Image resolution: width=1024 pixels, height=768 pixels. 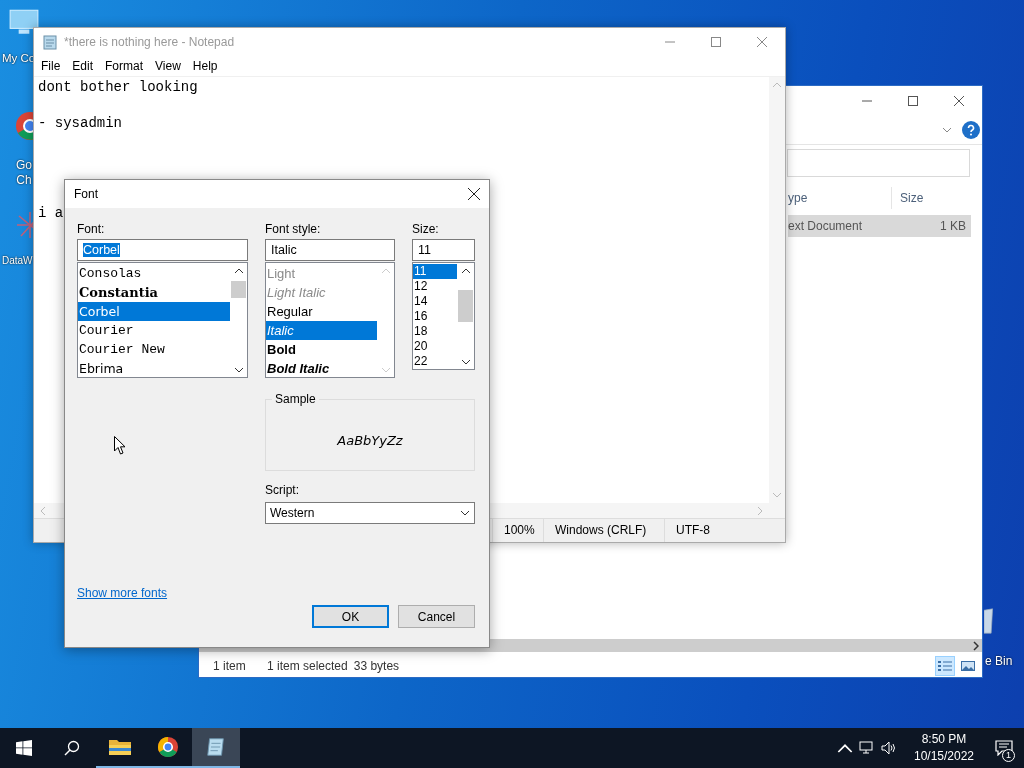 What do you see at coordinates (154, 311) in the screenshot?
I see `font-list-item: Corbel` at bounding box center [154, 311].